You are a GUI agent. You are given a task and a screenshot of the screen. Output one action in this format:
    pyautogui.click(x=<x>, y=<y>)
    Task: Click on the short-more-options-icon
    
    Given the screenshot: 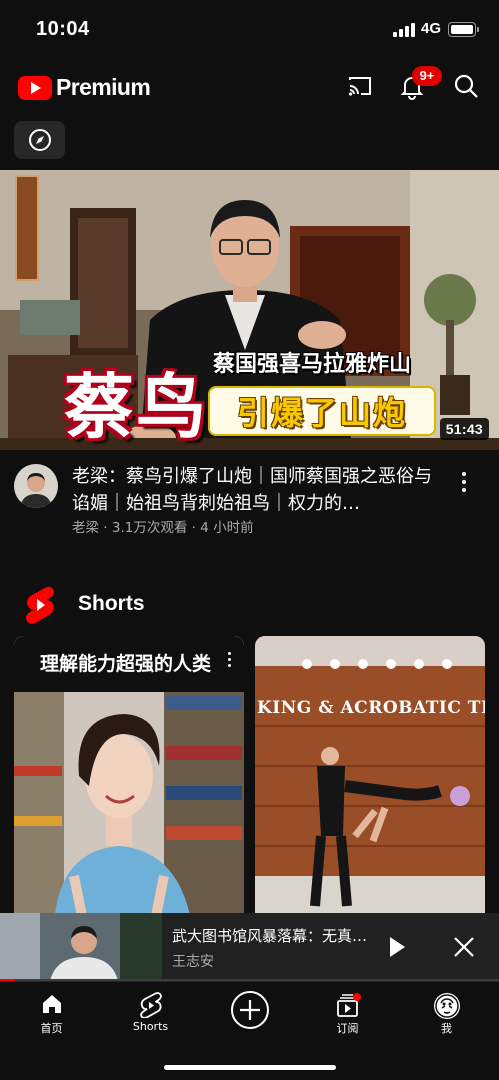 What is the action you would take?
    pyautogui.click(x=230, y=660)
    